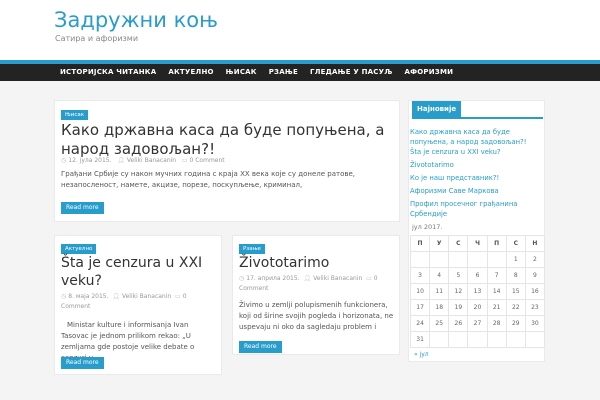 The image size is (600, 400). What do you see at coordinates (429, 72) in the screenshot?
I see `nav-item-aphorisms: АФОРИЗМИ` at bounding box center [429, 72].